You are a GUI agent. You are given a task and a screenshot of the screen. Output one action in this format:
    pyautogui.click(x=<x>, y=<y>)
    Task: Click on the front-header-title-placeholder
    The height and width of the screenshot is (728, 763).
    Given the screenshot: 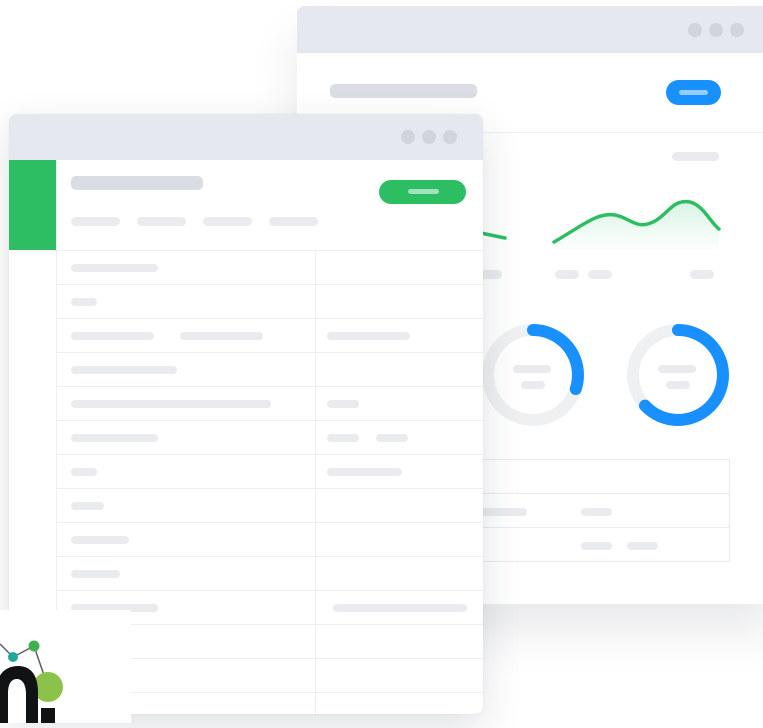 What is the action you would take?
    pyautogui.click(x=137, y=183)
    